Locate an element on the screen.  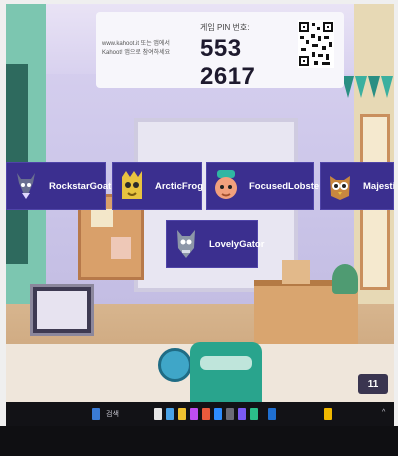
chair-seat is located at coordinates (226, 363).